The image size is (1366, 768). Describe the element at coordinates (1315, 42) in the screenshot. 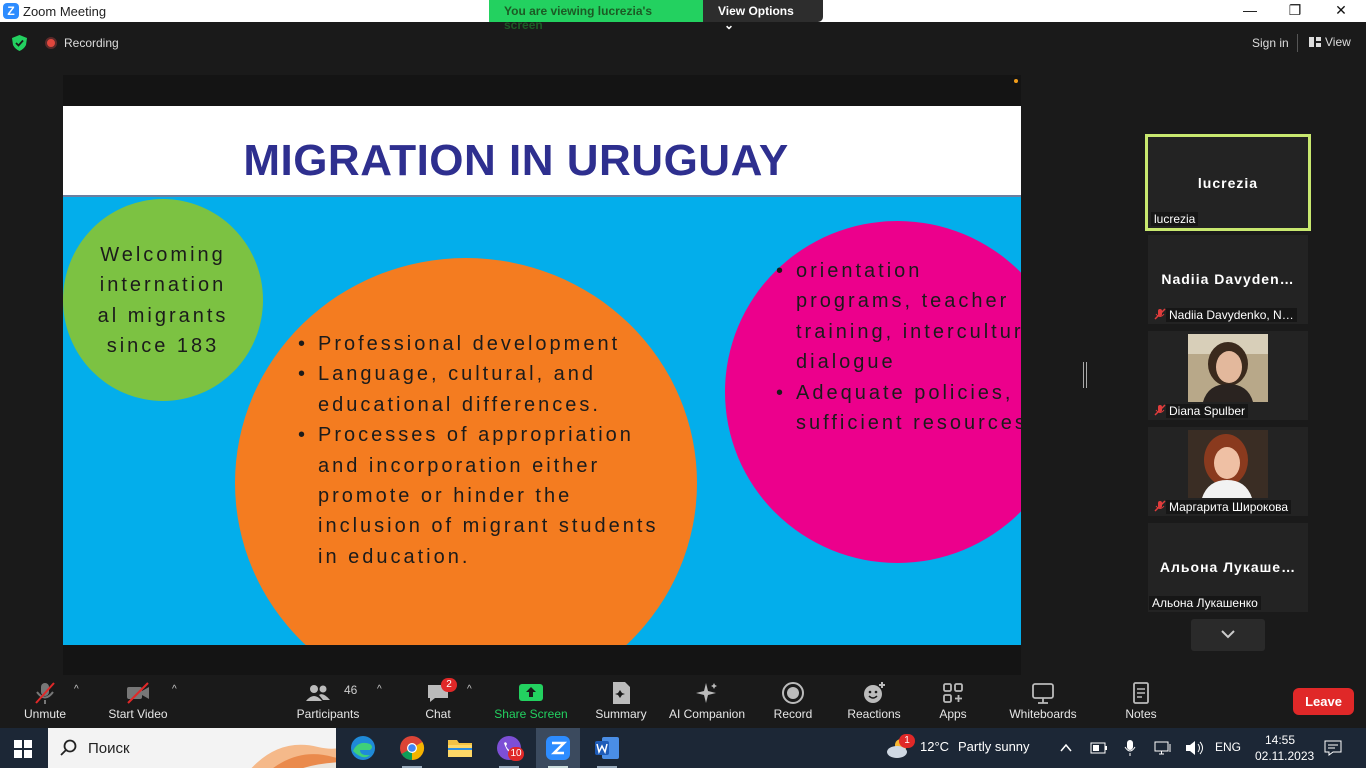

I see `grid-view-icon` at that location.